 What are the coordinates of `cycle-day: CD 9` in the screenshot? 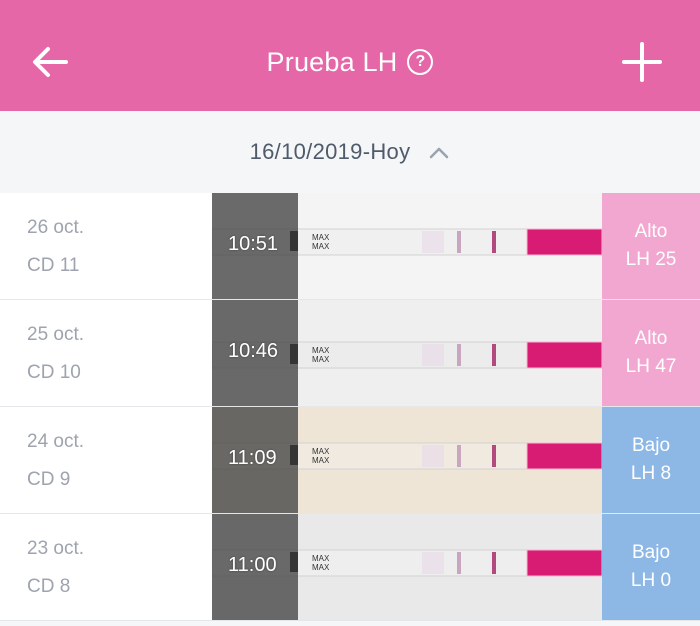 It's located at (49, 479).